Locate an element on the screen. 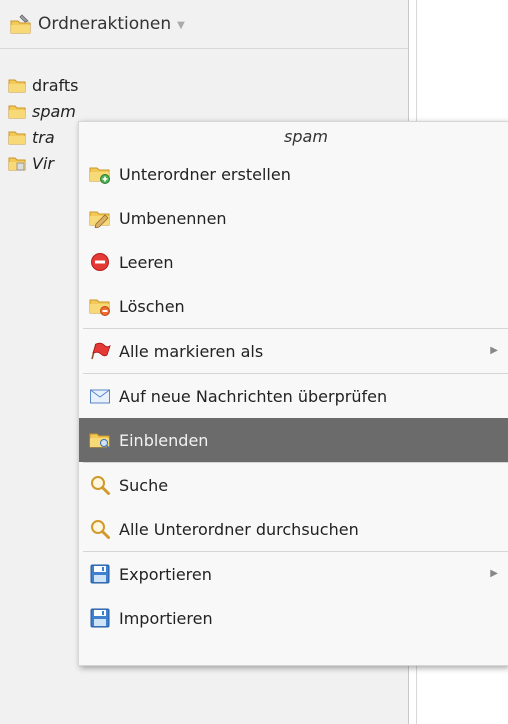 This screenshot has height=724, width=508. folder-item-spam: spam is located at coordinates (43, 111).